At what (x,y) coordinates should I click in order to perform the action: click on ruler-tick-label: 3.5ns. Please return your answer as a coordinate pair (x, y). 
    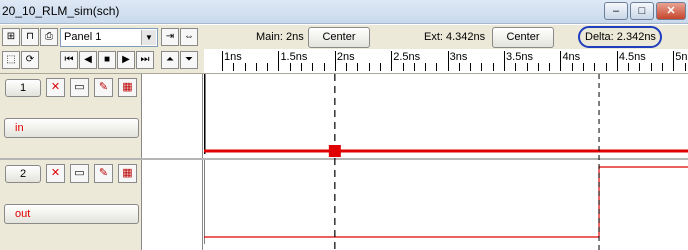
    Looking at the image, I should click on (519, 57).